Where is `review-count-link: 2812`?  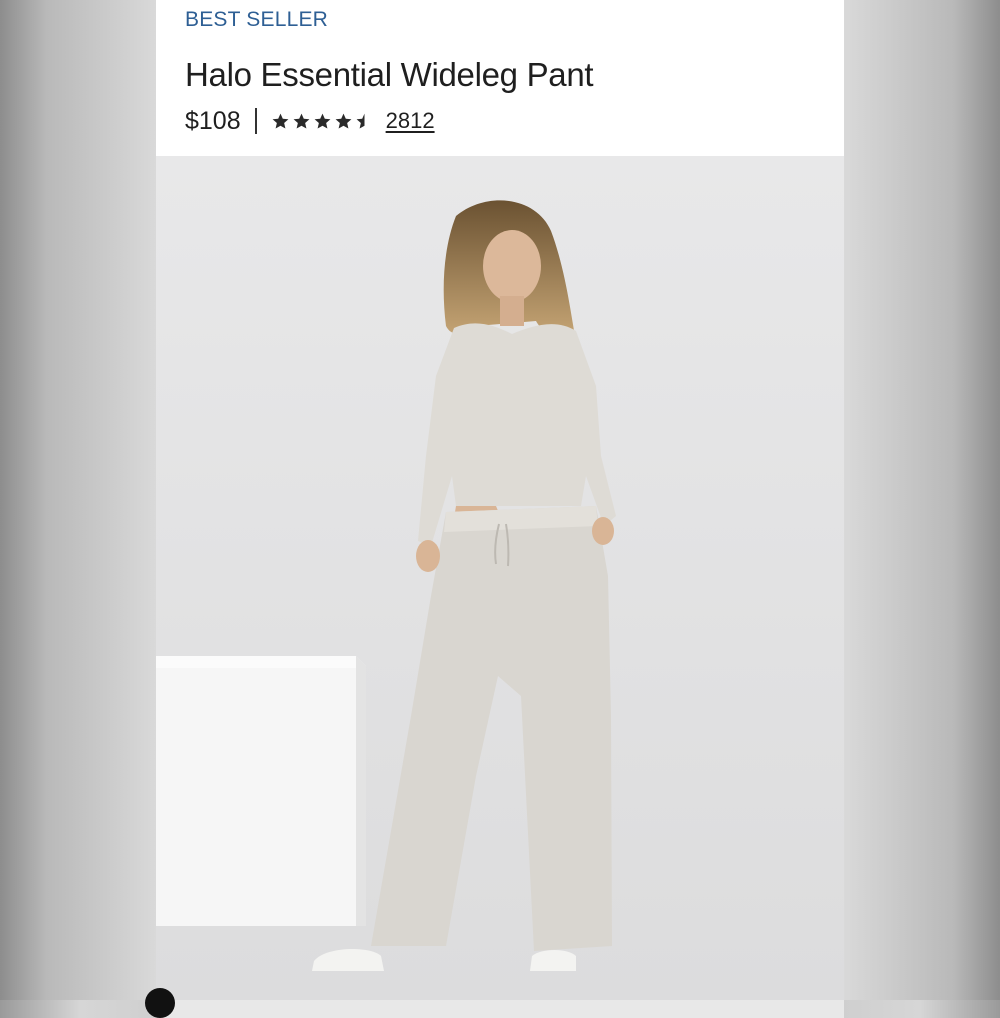
review-count-link: 2812 is located at coordinates (410, 121).